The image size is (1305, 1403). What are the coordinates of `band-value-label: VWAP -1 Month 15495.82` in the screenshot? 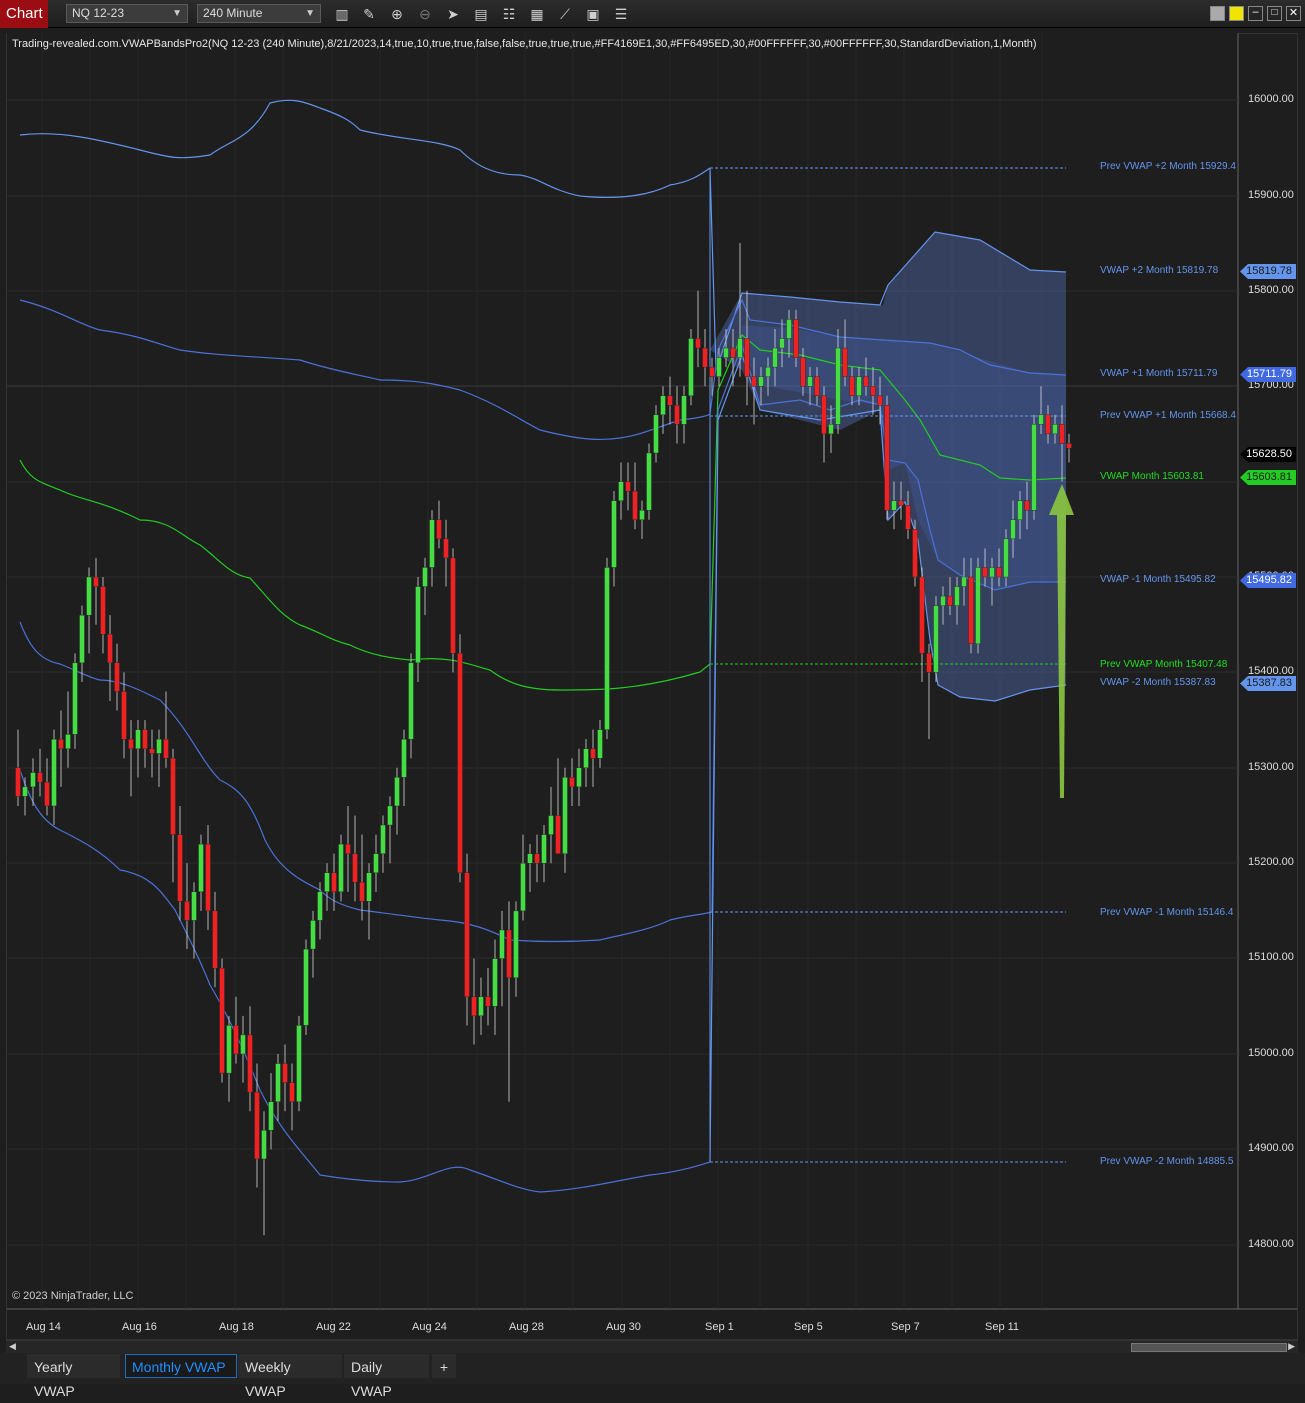 It's located at (1158, 579).